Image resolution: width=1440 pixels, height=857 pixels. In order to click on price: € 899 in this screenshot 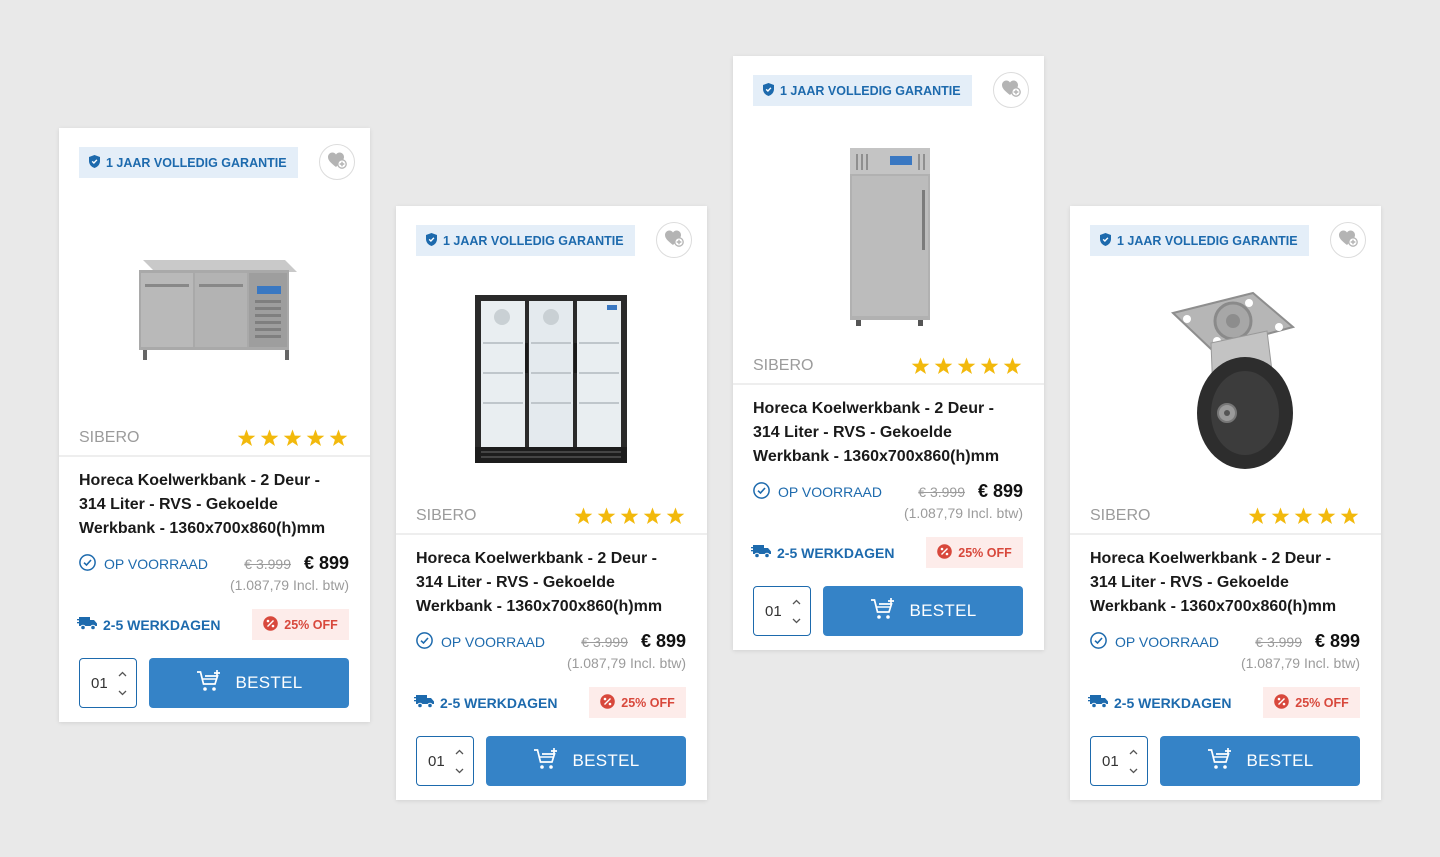, I will do `click(1337, 641)`.